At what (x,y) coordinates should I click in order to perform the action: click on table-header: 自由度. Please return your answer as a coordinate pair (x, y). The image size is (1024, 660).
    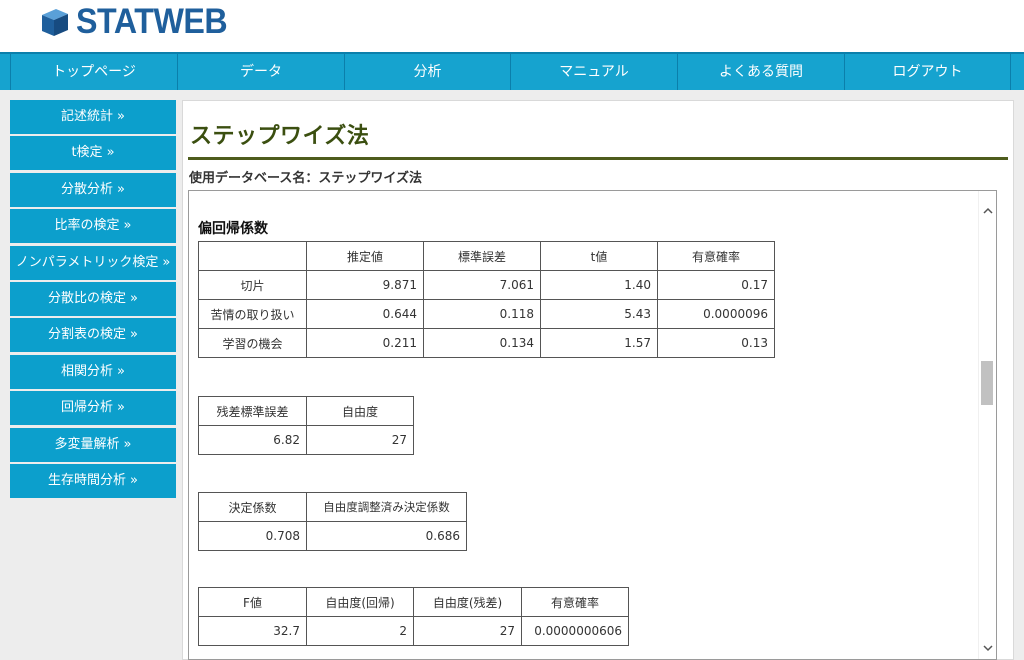
    Looking at the image, I should click on (360, 411).